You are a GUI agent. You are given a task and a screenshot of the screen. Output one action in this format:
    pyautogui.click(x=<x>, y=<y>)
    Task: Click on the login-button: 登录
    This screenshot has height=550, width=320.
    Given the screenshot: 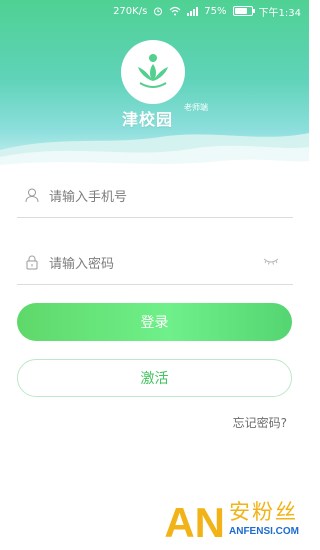 What is the action you would take?
    pyautogui.click(x=154, y=322)
    